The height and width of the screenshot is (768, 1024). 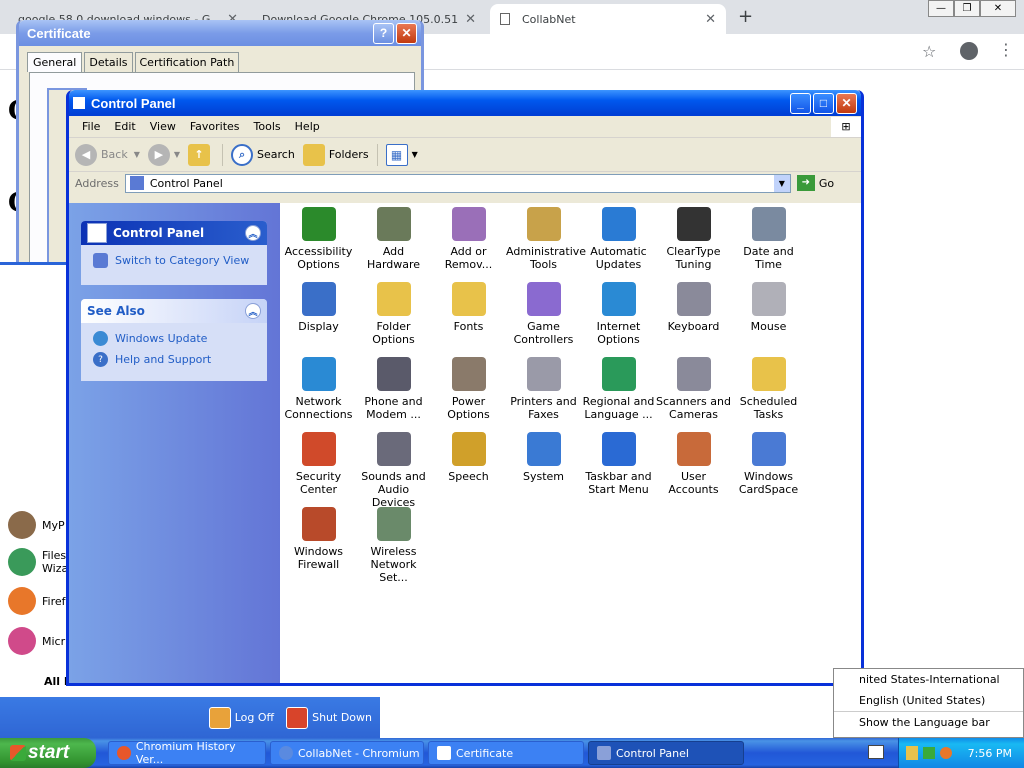 I want to click on control-panel-item: Taskbar and Start Menu, so click(x=618, y=464).